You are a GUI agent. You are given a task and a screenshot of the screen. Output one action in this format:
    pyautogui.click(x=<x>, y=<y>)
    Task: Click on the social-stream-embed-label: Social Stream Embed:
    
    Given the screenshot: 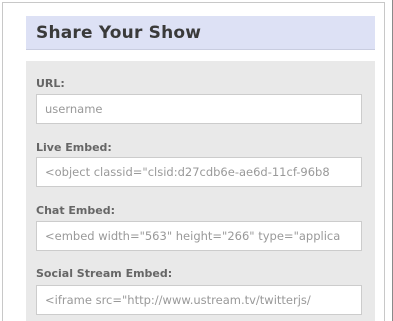 What is the action you would take?
    pyautogui.click(x=104, y=273)
    